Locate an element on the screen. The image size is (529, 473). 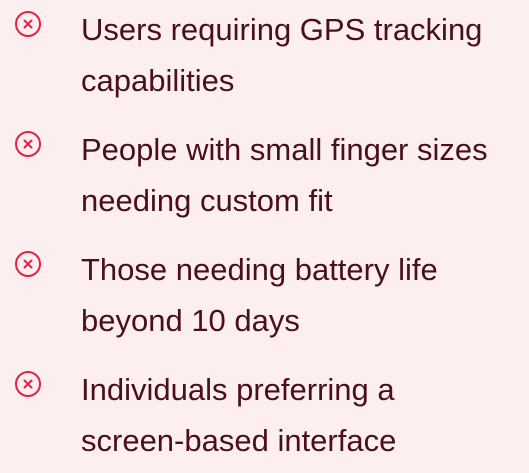
list-item-line-1: Those needing battery life is located at coordinates (259, 269).